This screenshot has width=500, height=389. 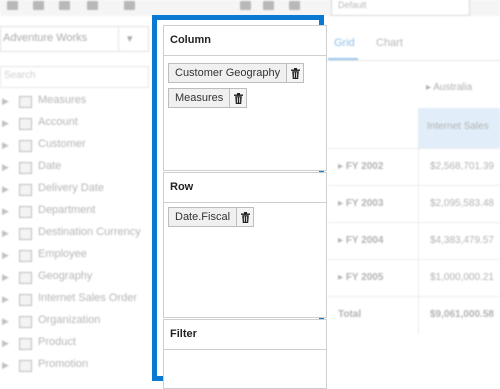 What do you see at coordinates (62, 100) in the screenshot?
I see `tree-item-label: Measures` at bounding box center [62, 100].